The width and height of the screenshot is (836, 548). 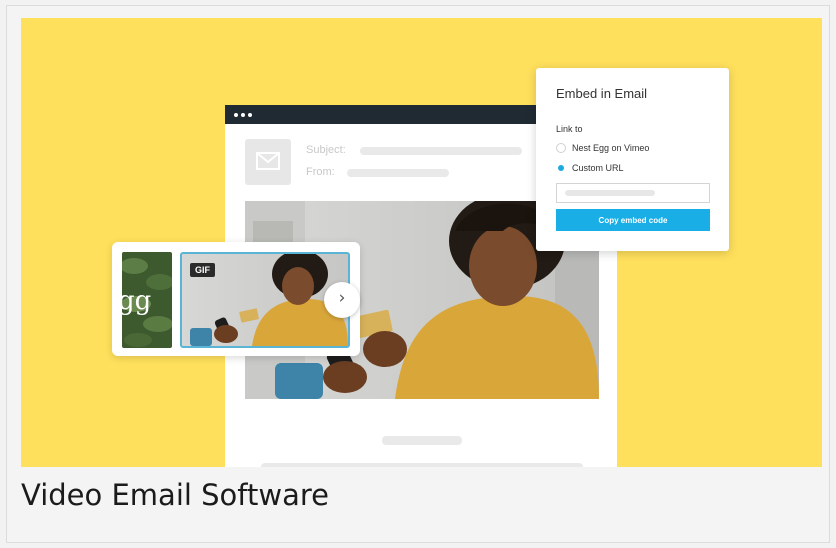 I want to click on chevron-right-icon: ›, so click(x=342, y=298).